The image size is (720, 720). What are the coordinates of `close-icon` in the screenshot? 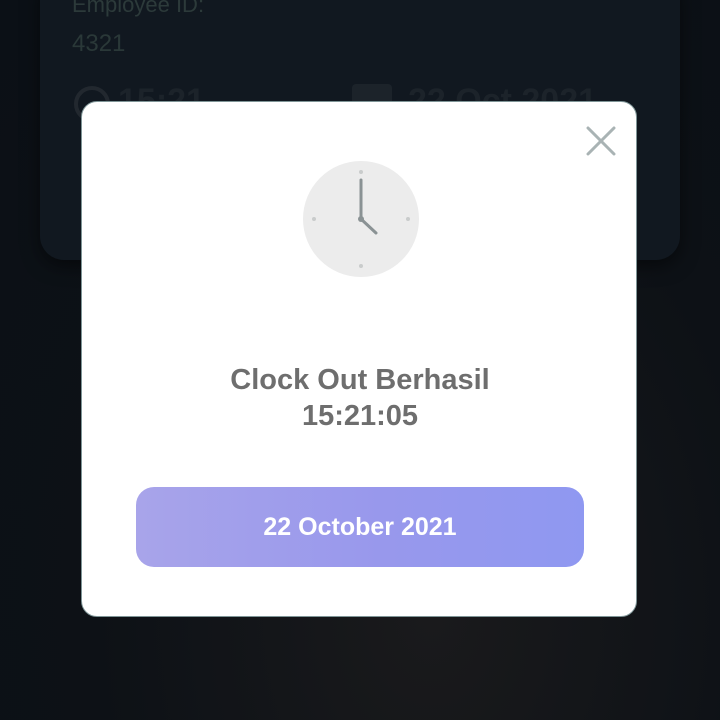 It's located at (601, 141).